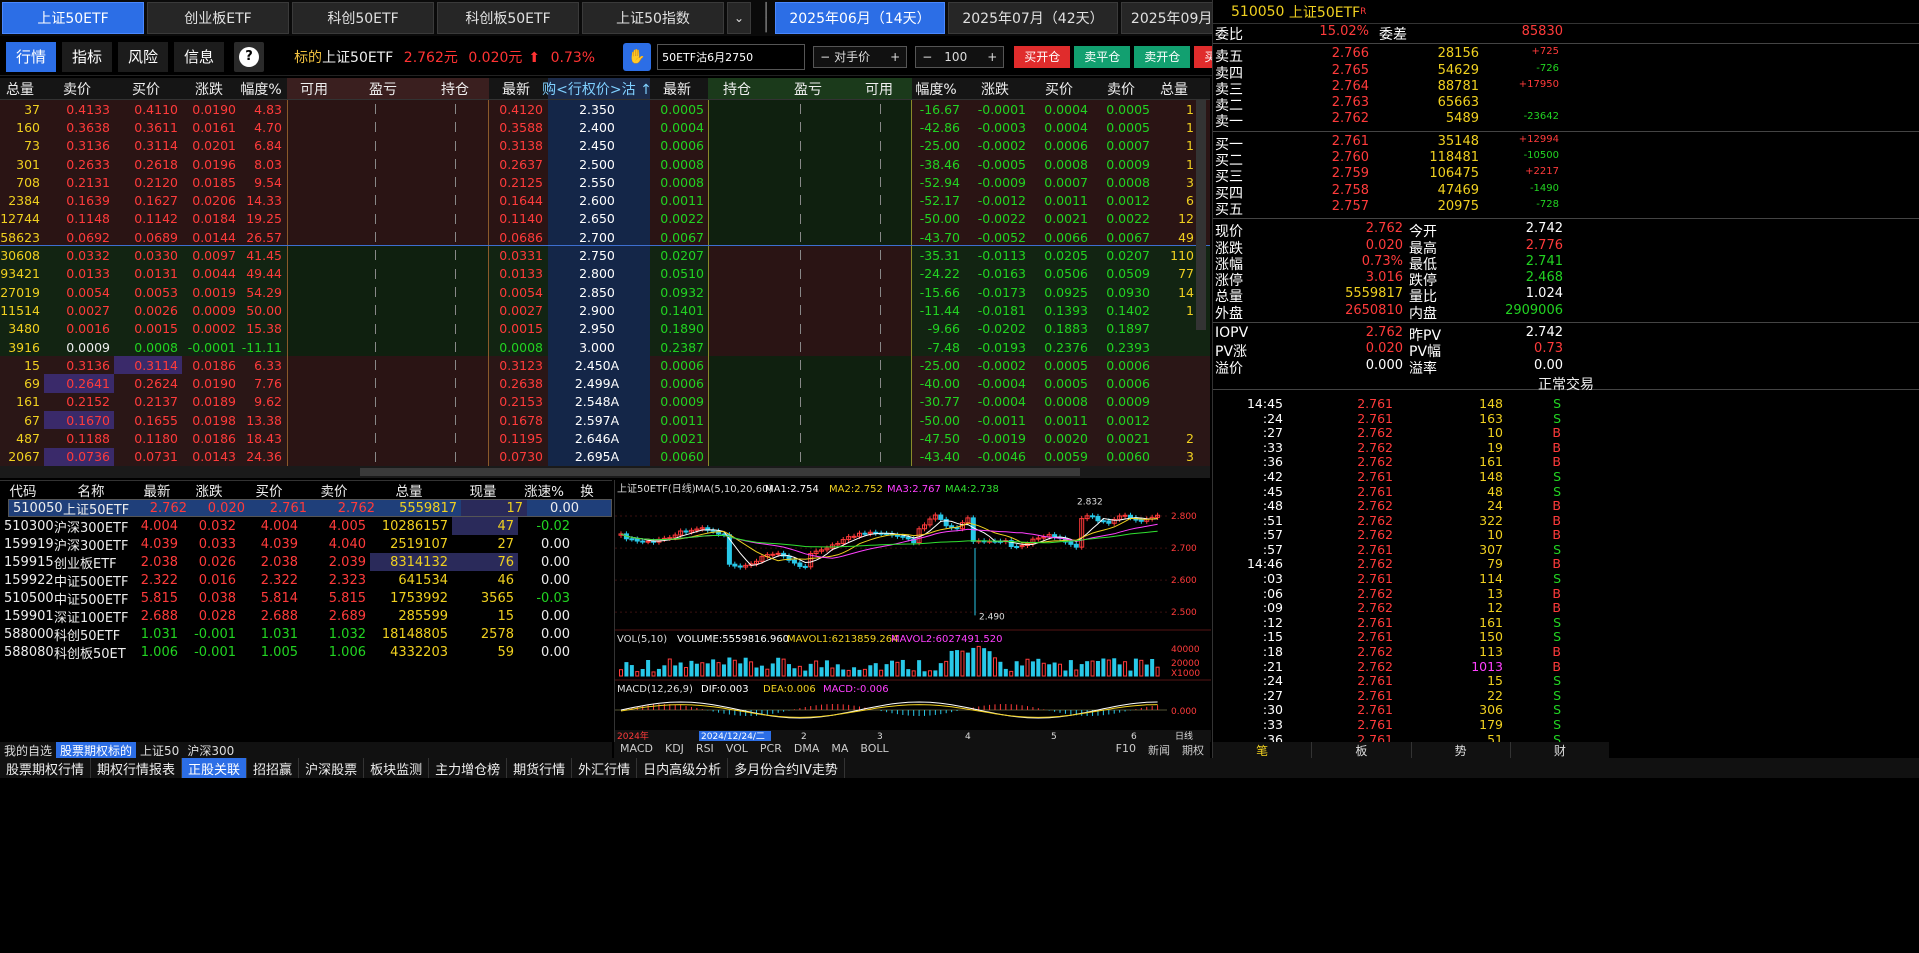 The width and height of the screenshot is (1919, 953). I want to click on t-quote-cell: 67, so click(22, 420).